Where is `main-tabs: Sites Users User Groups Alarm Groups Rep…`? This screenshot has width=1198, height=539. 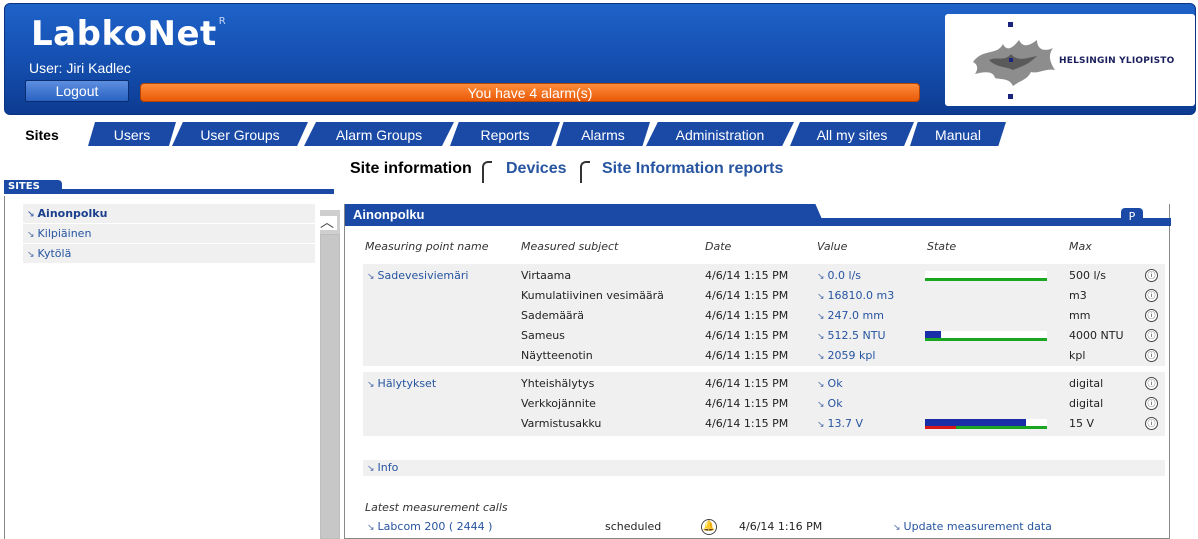
main-tabs: Sites Users User Groups Alarm Groups Rep… is located at coordinates (510, 133).